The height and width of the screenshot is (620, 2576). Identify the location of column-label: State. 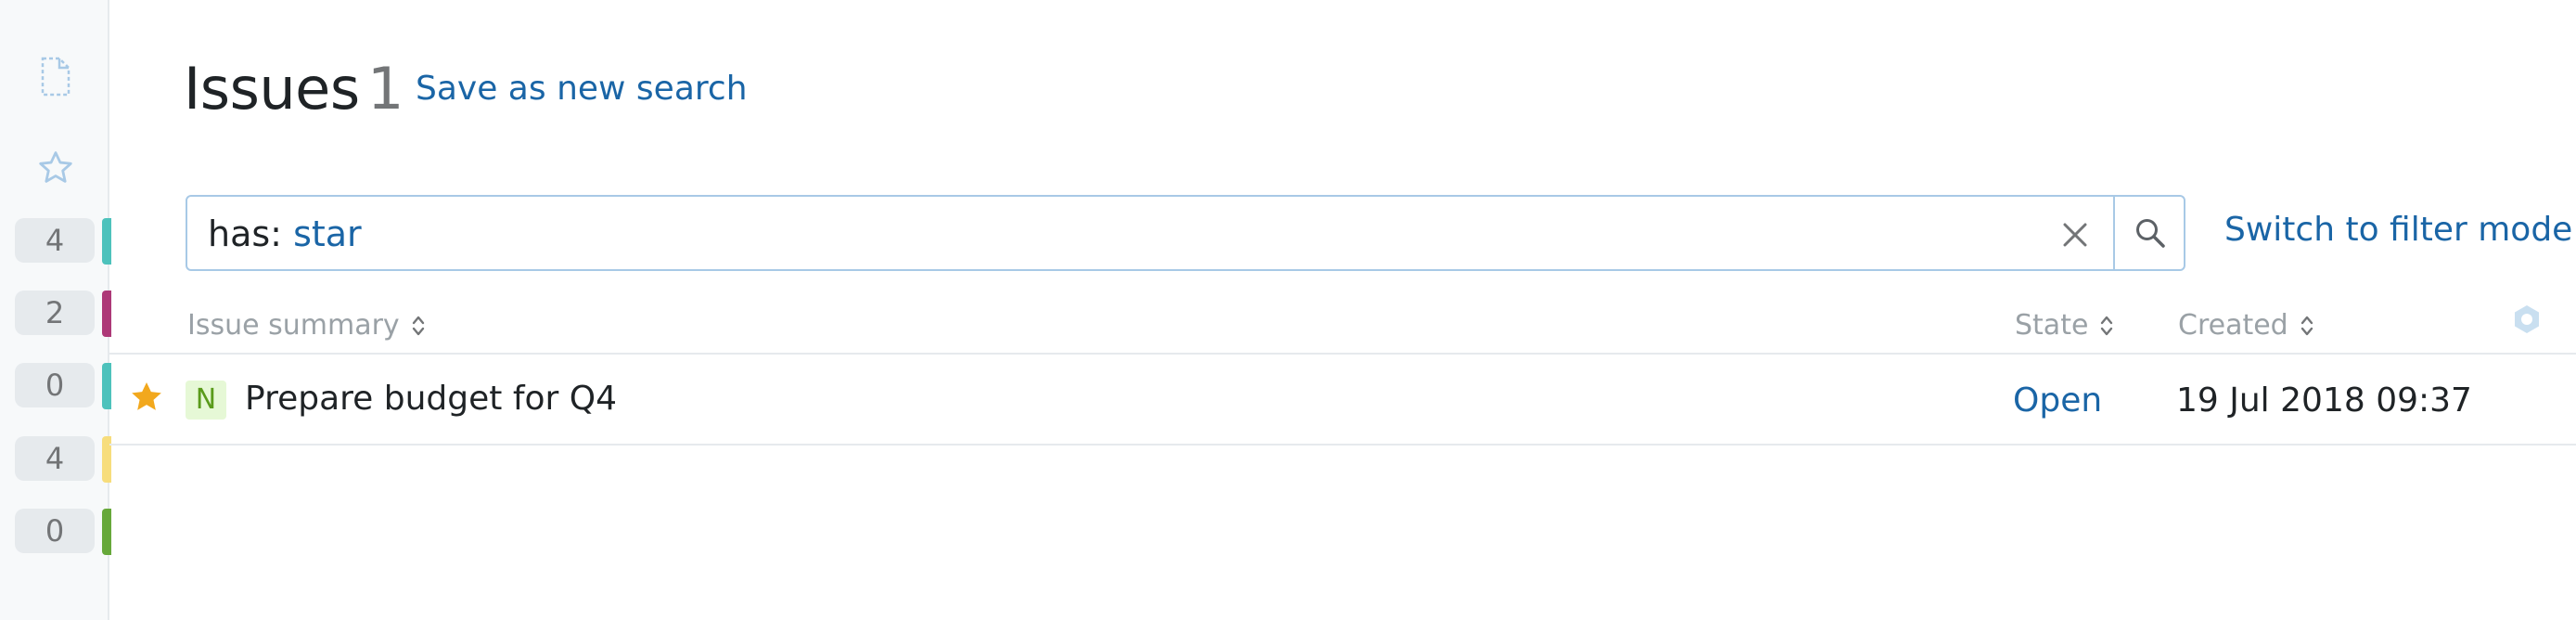
(2052, 325).